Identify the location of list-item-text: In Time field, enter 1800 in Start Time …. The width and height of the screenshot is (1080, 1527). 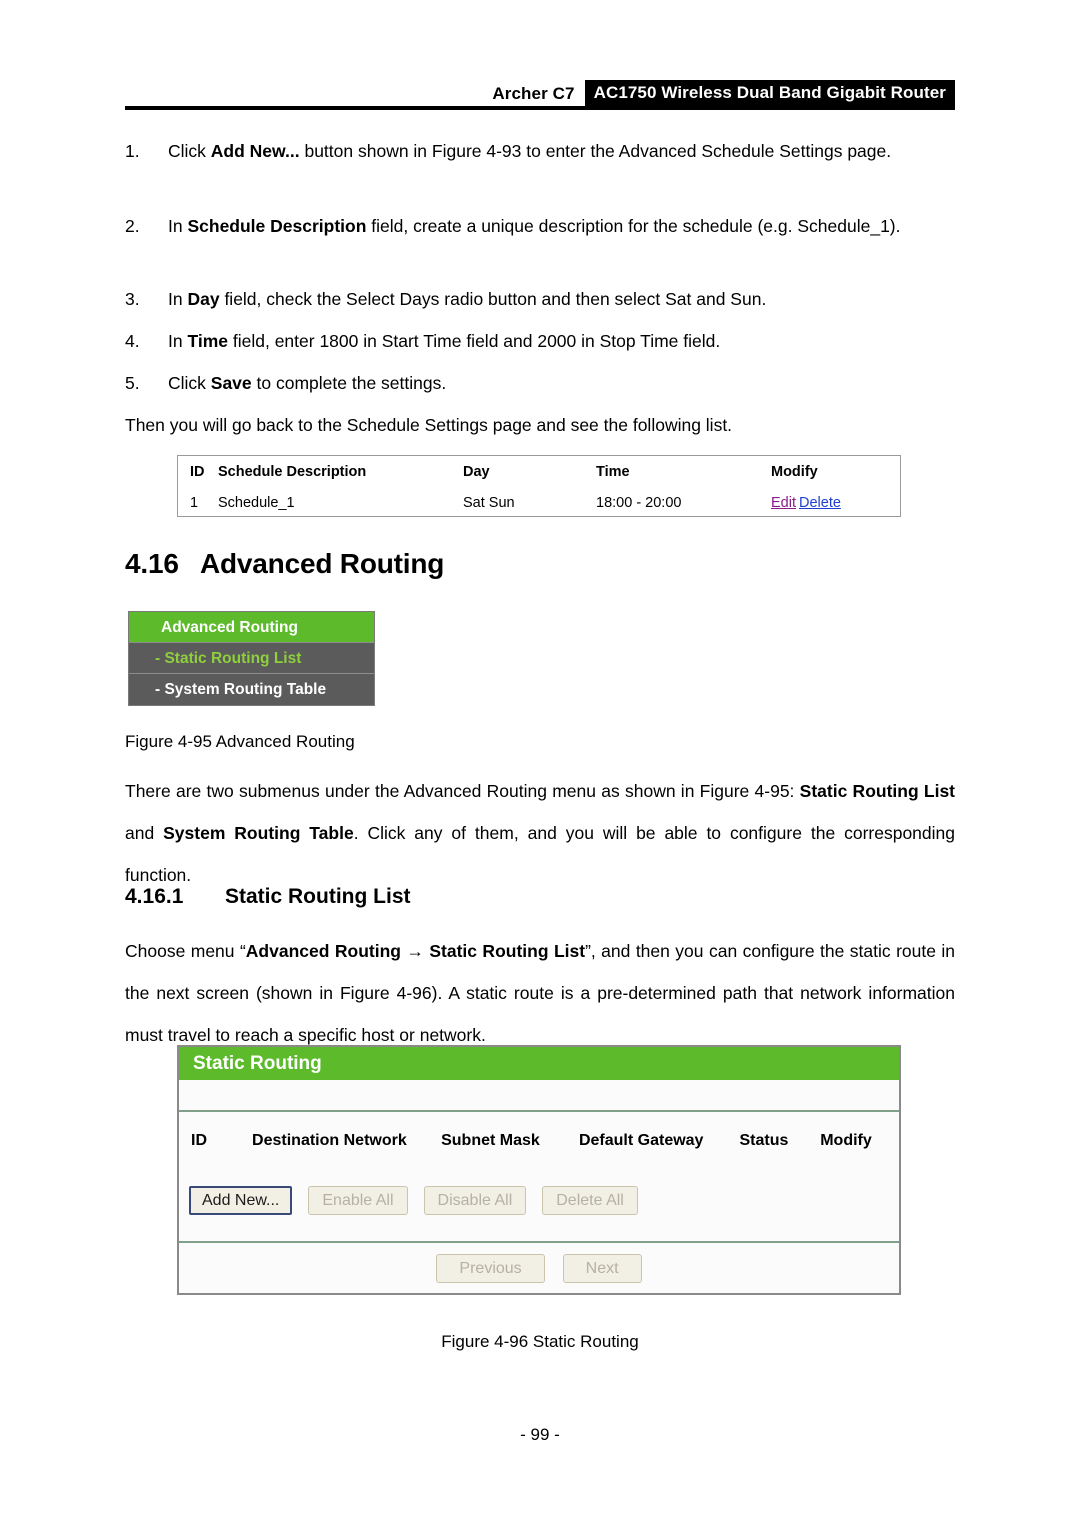
(444, 341).